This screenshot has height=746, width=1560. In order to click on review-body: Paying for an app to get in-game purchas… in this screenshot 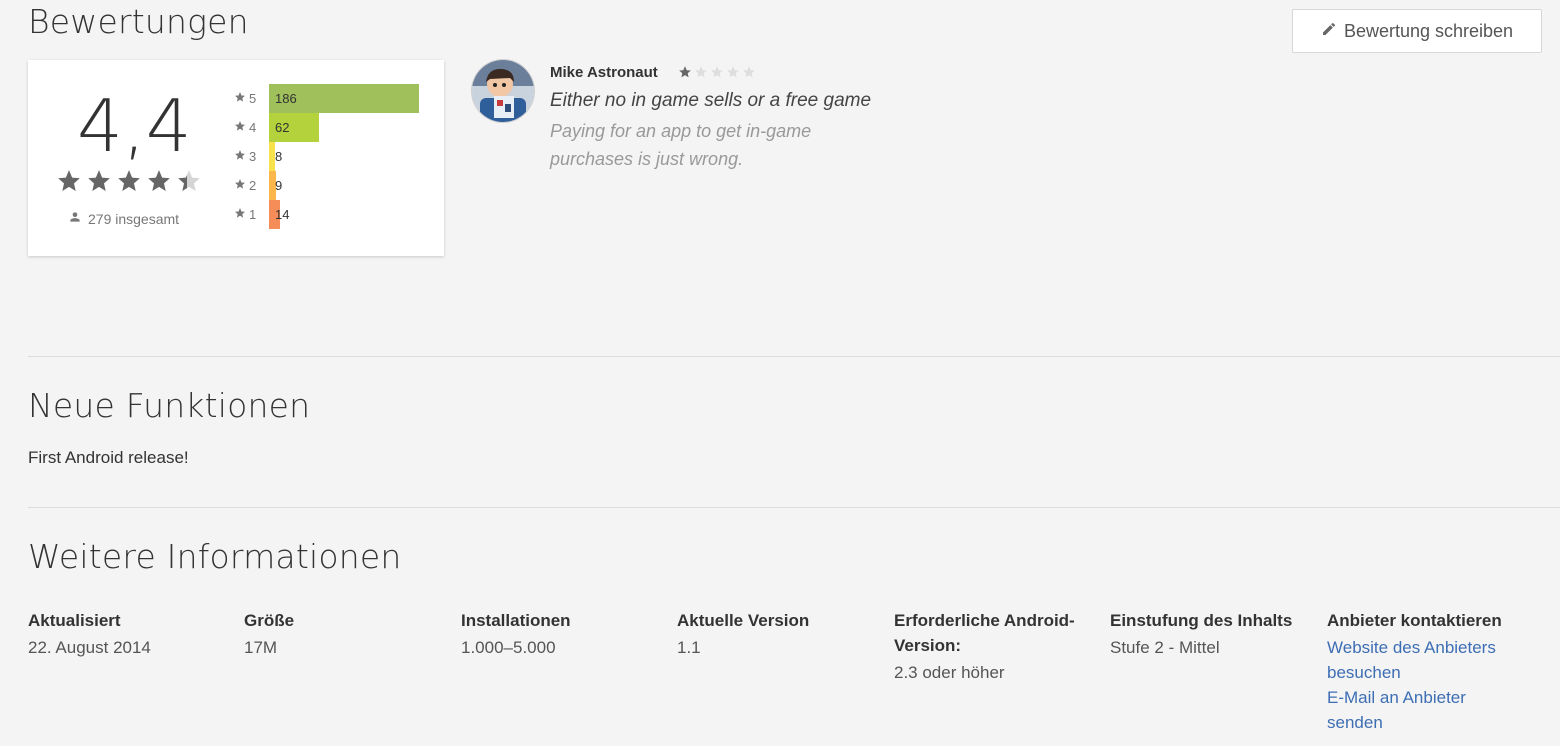, I will do `click(681, 145)`.